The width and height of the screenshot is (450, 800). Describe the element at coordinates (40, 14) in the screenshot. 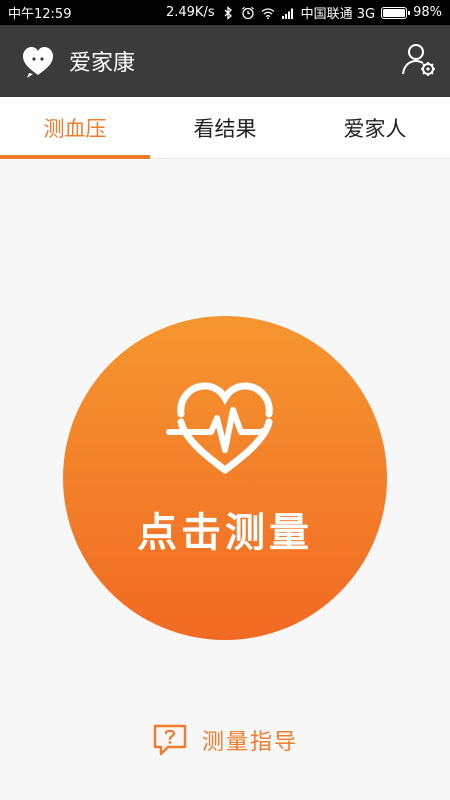

I see `status-time: 中午12:59` at that location.